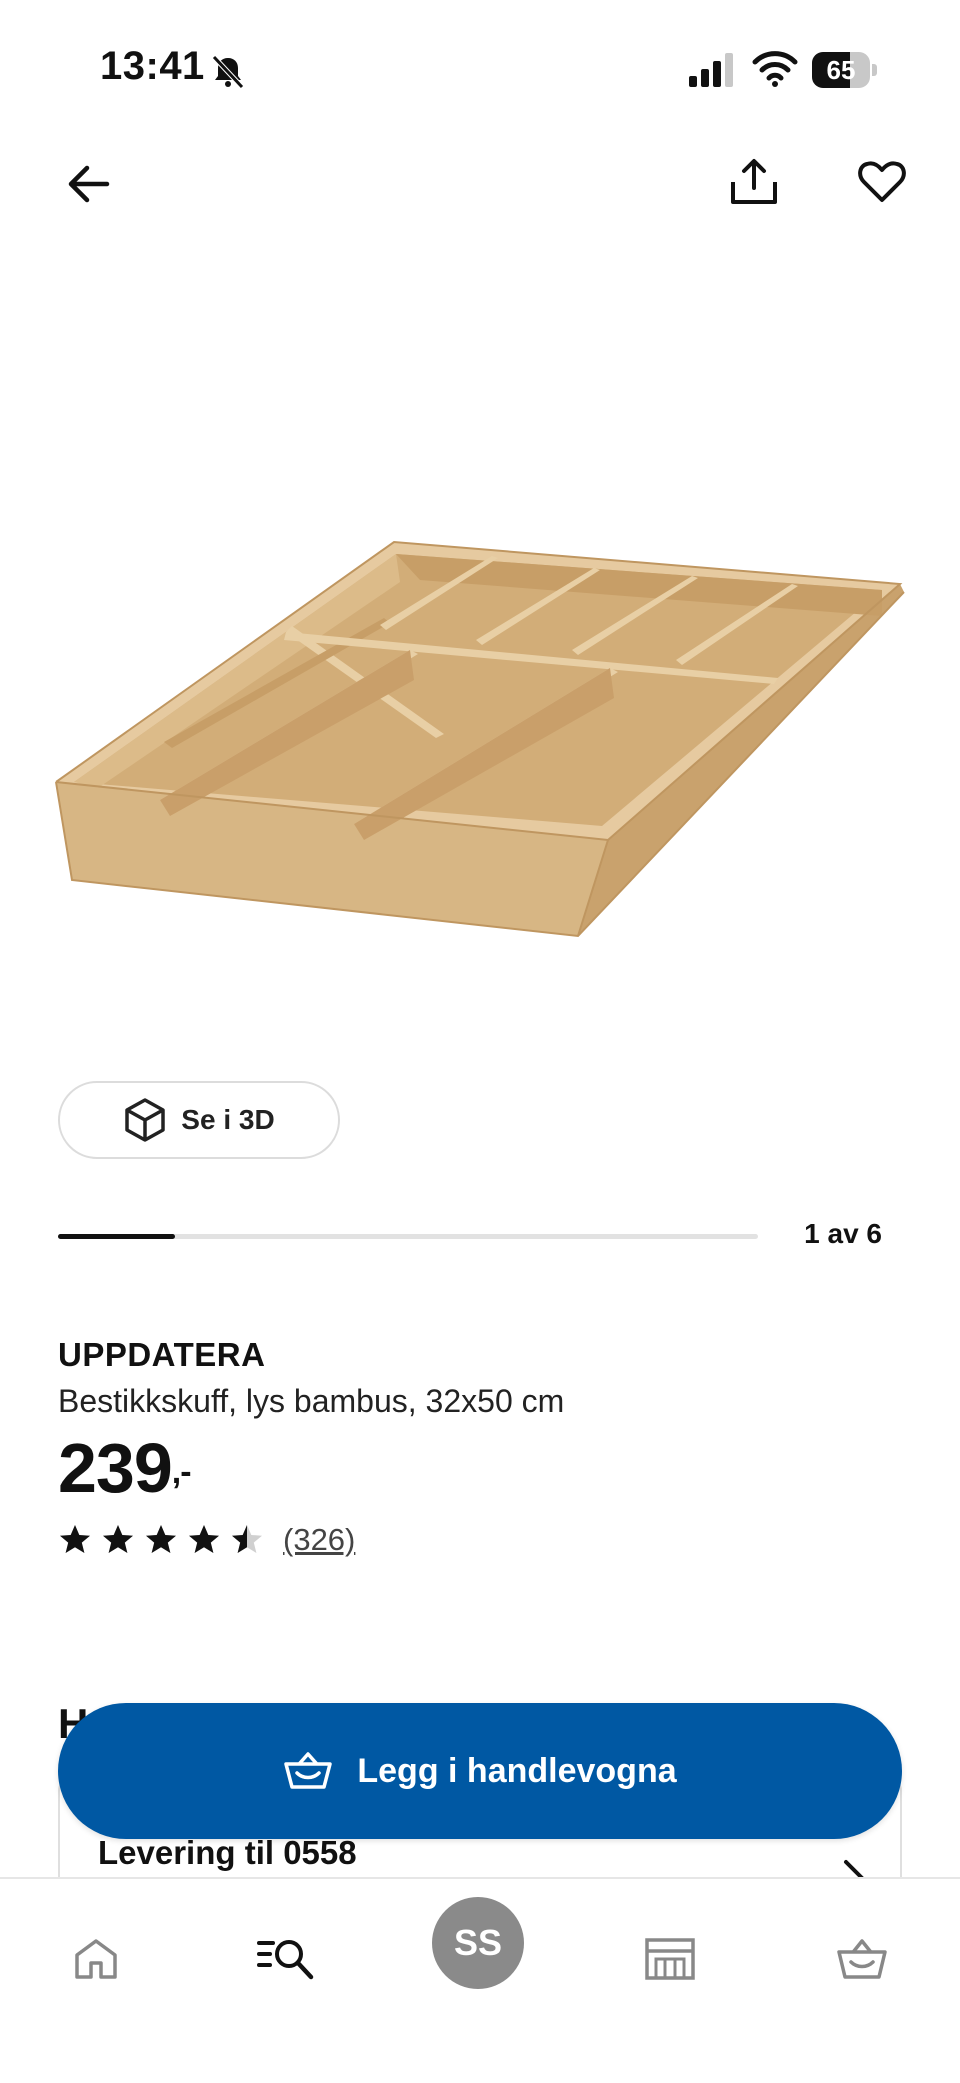 The image size is (960, 2083). Describe the element at coordinates (775, 69) in the screenshot. I see `wifi-icon` at that location.